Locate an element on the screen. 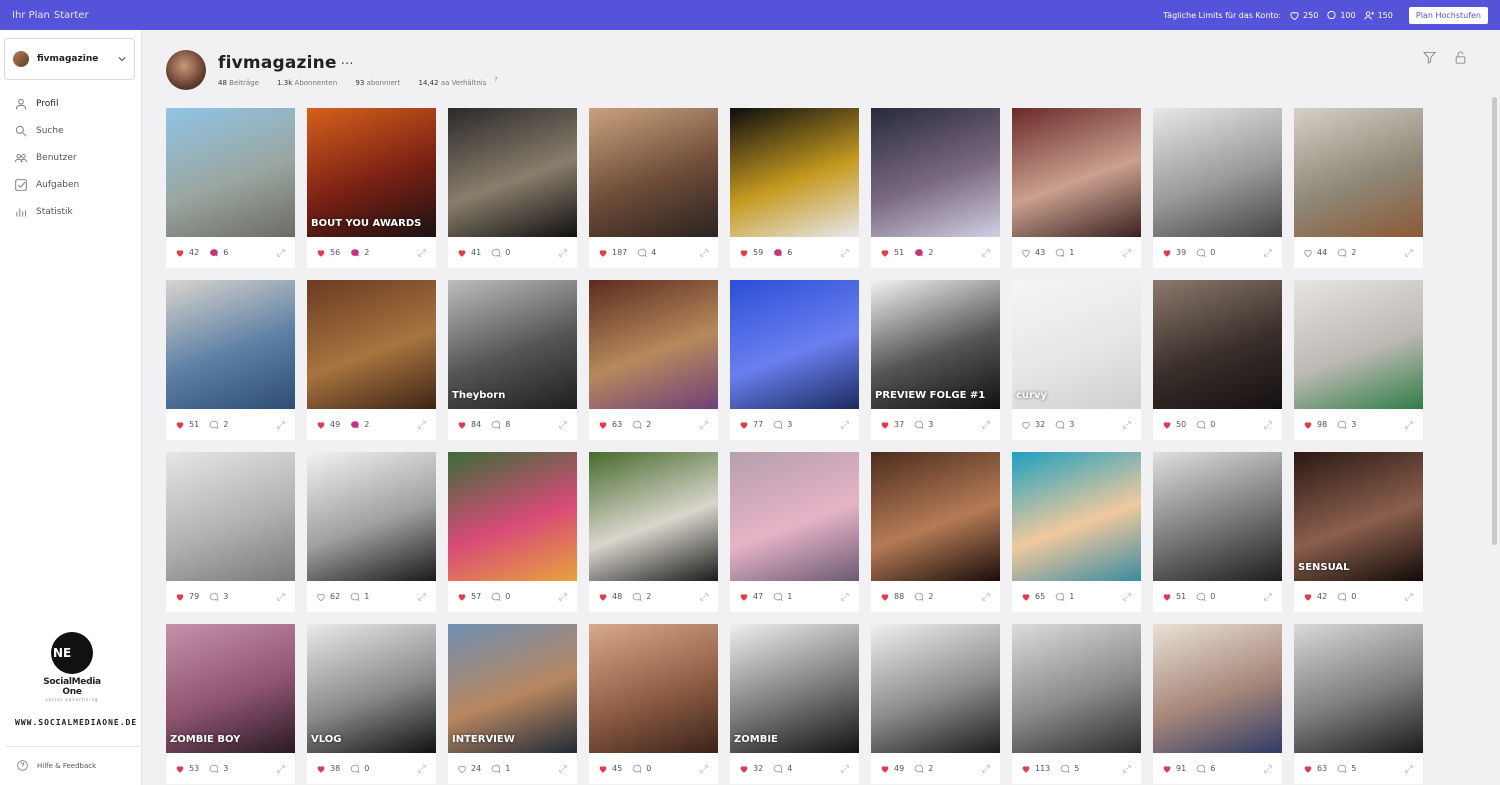 This screenshot has height=785, width=1500. account-switcher: fivmagazine is located at coordinates (69, 59).